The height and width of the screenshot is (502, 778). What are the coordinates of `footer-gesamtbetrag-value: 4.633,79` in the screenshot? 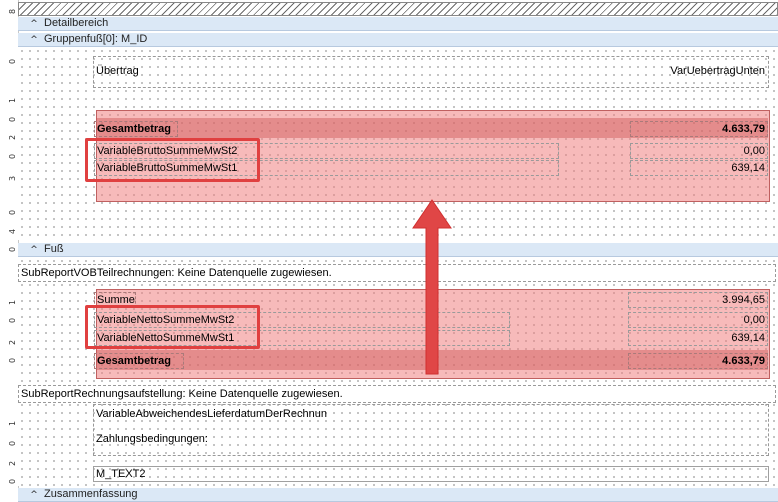 It's located at (698, 361).